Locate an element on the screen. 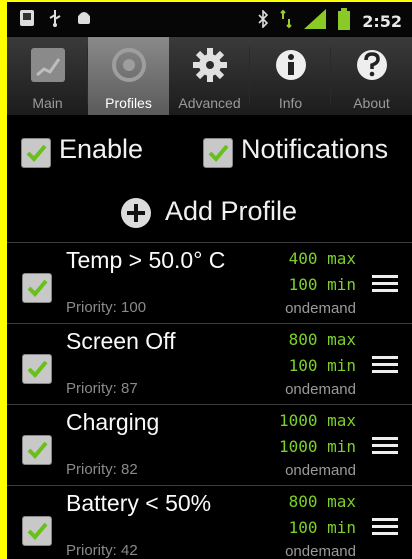 The image size is (412, 559). tab-about: About is located at coordinates (371, 76).